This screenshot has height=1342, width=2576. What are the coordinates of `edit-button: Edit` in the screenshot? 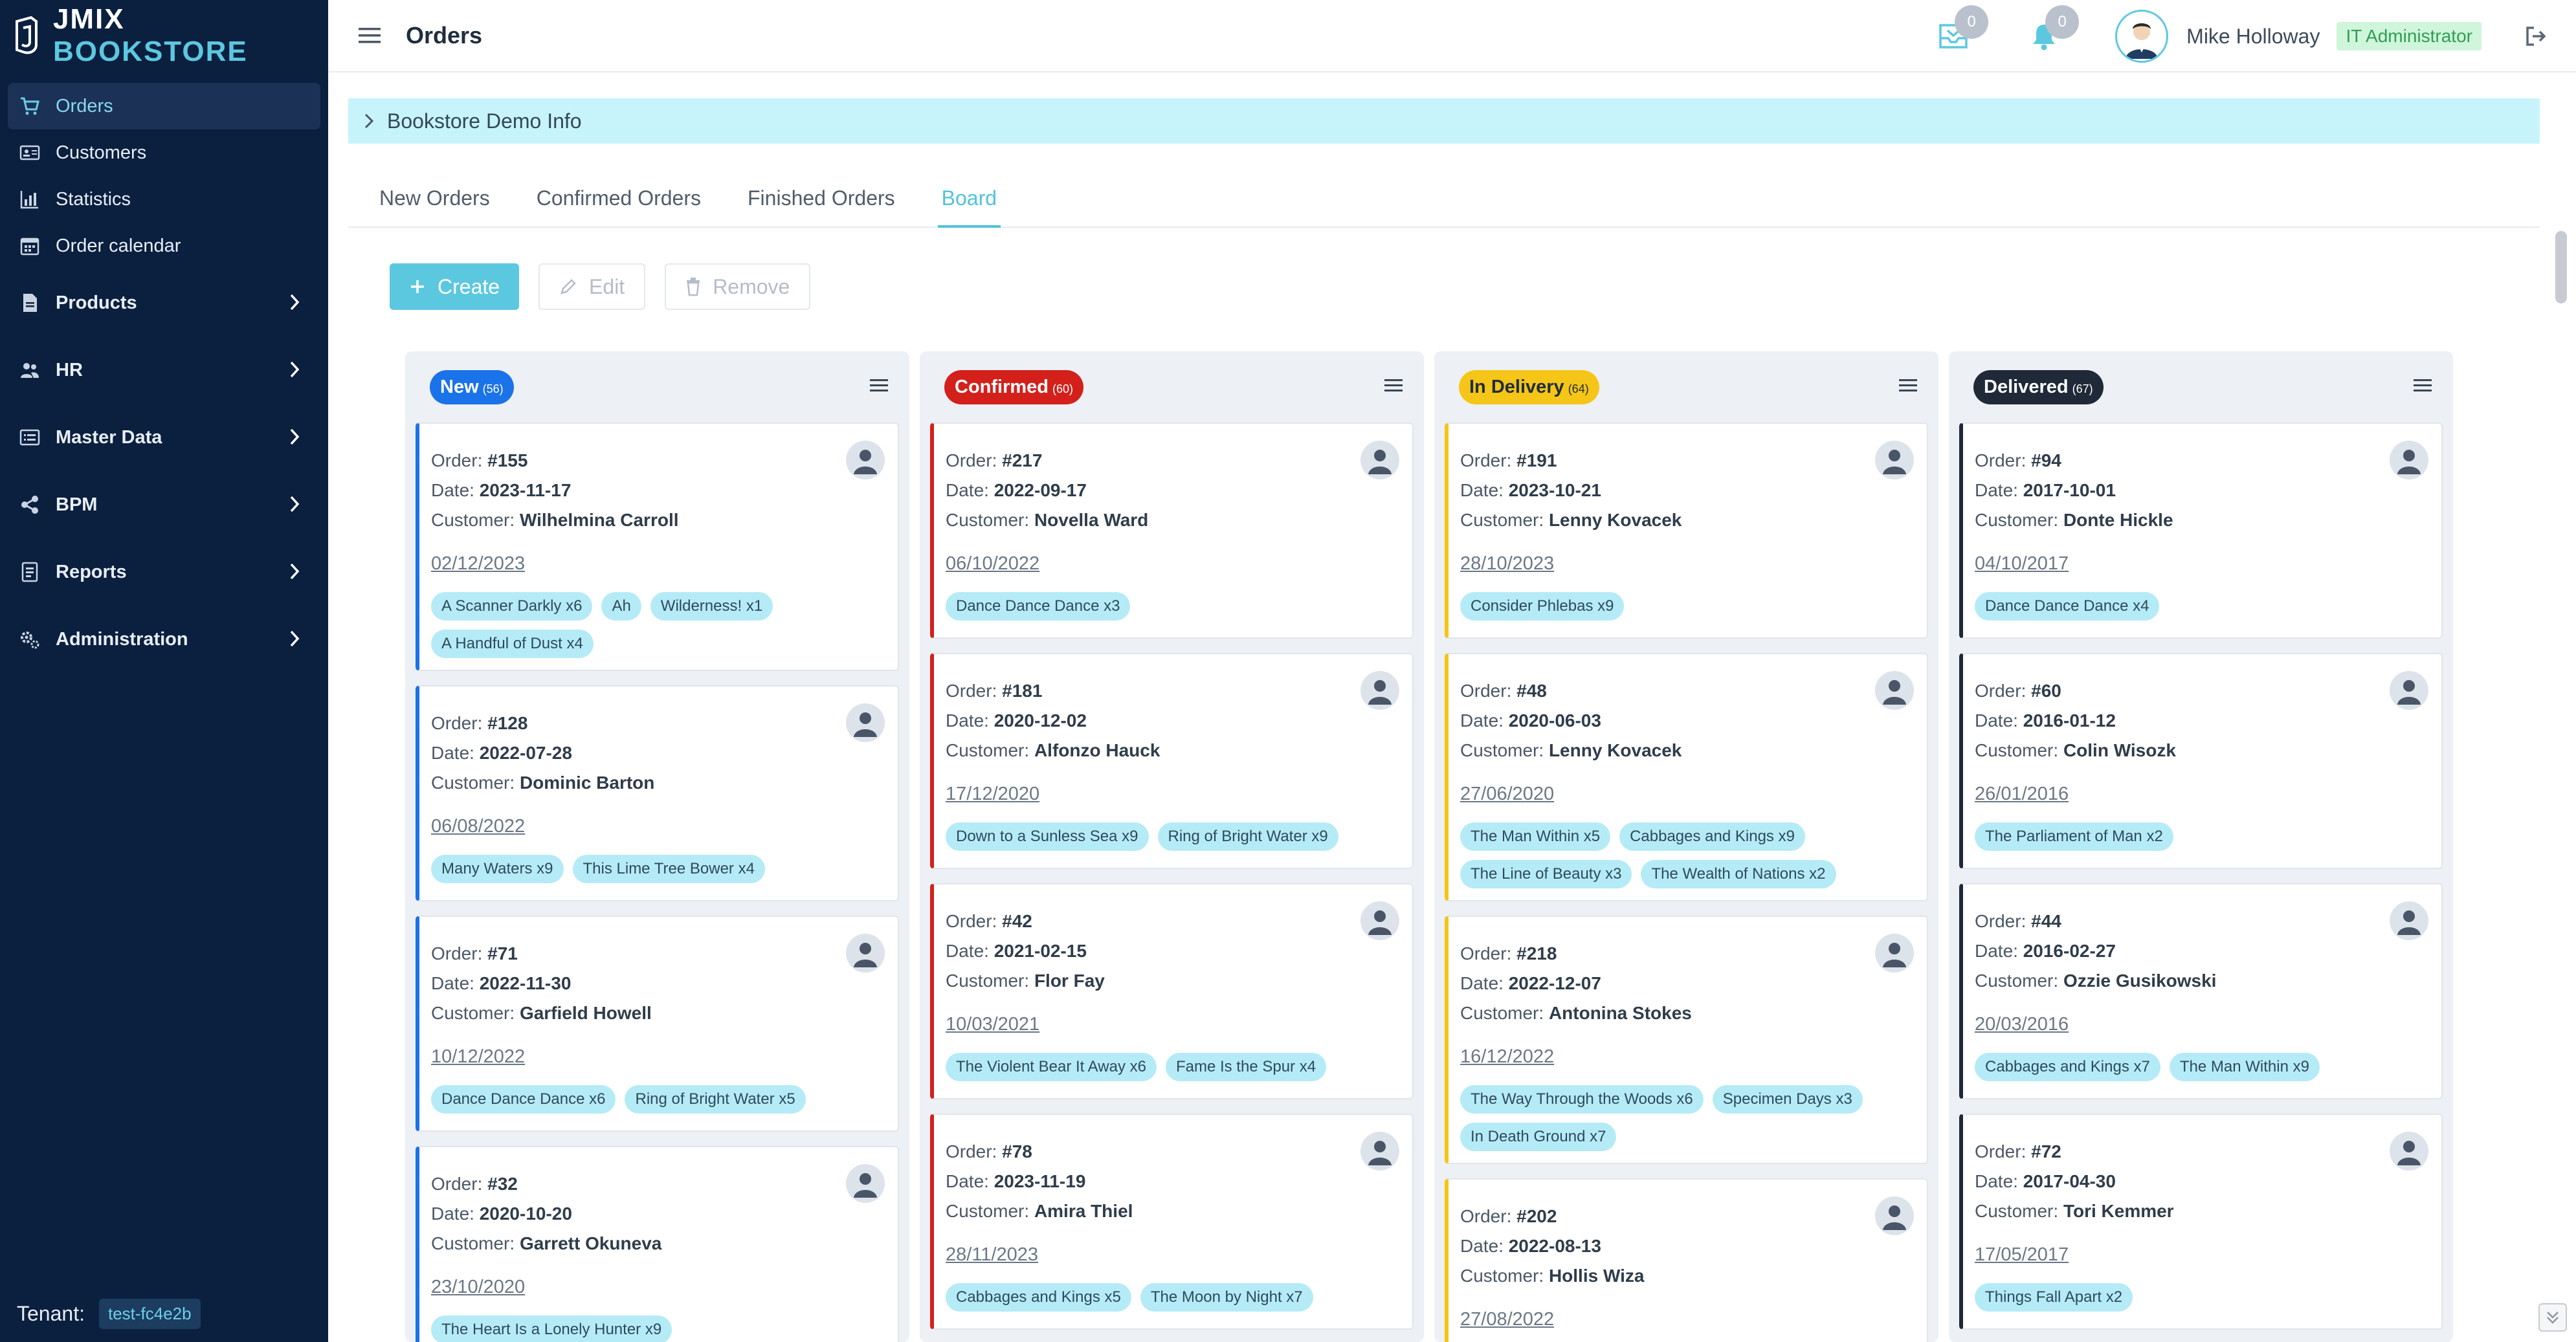 It's located at (592, 286).